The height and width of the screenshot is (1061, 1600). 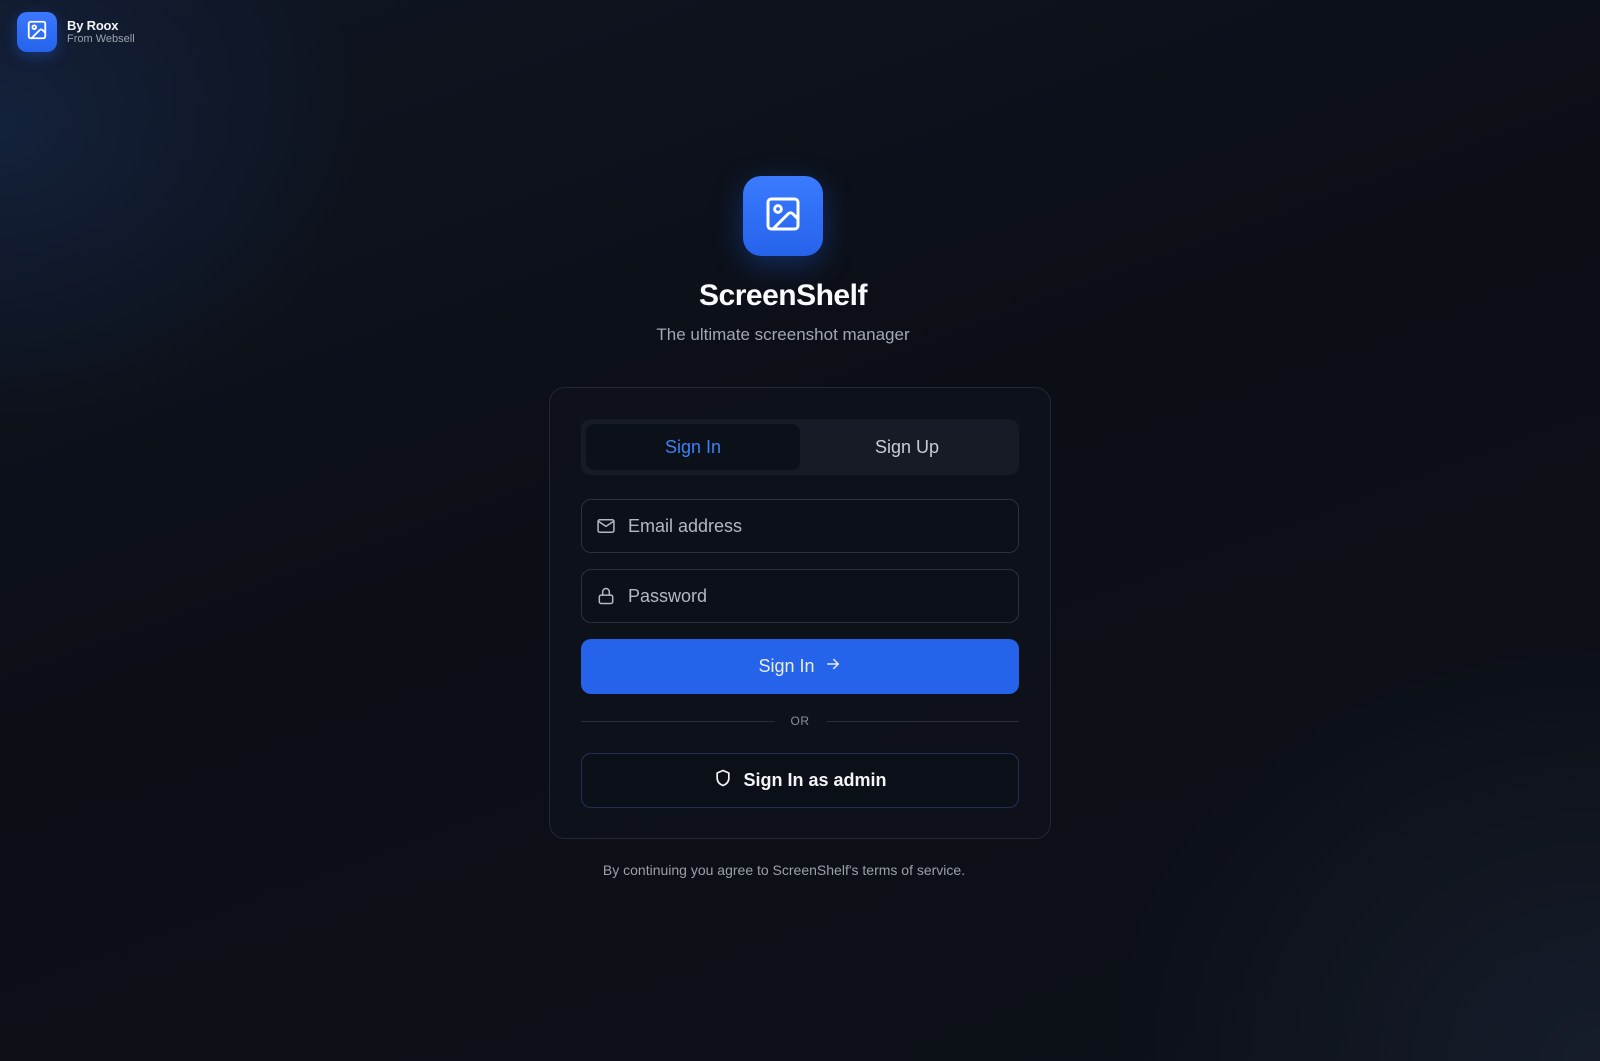 What do you see at coordinates (93, 25) in the screenshot?
I see `brand-title: By Roox` at bounding box center [93, 25].